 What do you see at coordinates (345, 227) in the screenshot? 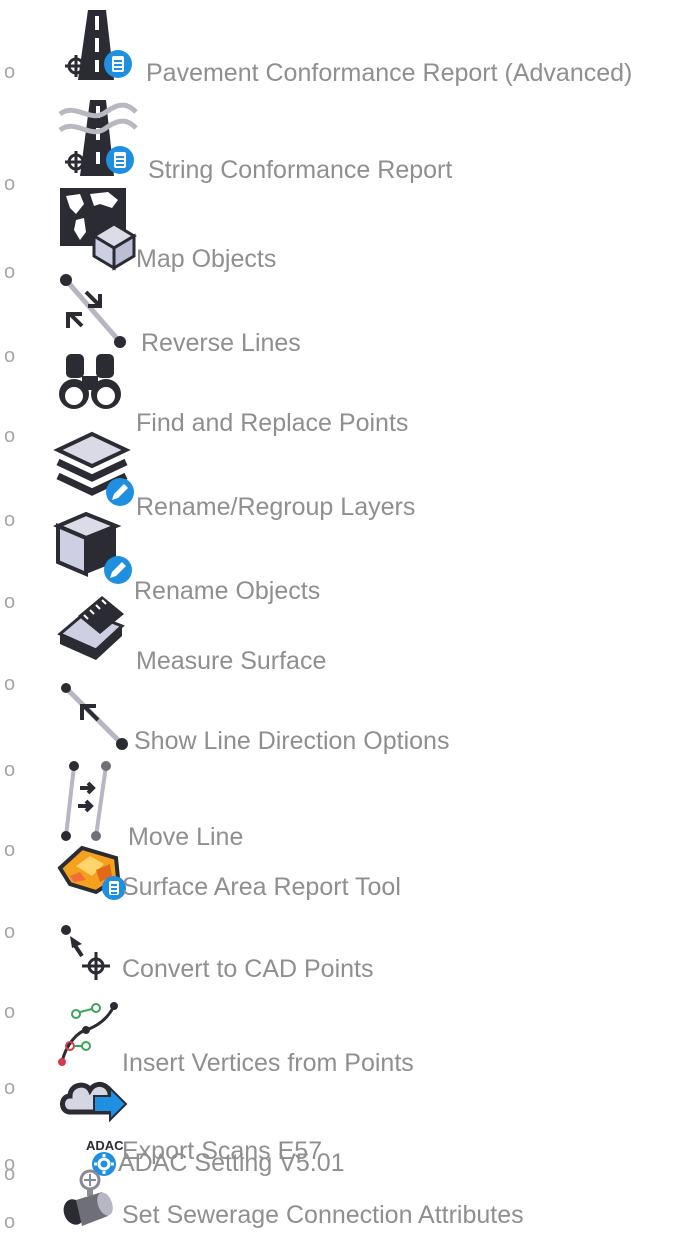
I see `list-item: o Map Objects` at bounding box center [345, 227].